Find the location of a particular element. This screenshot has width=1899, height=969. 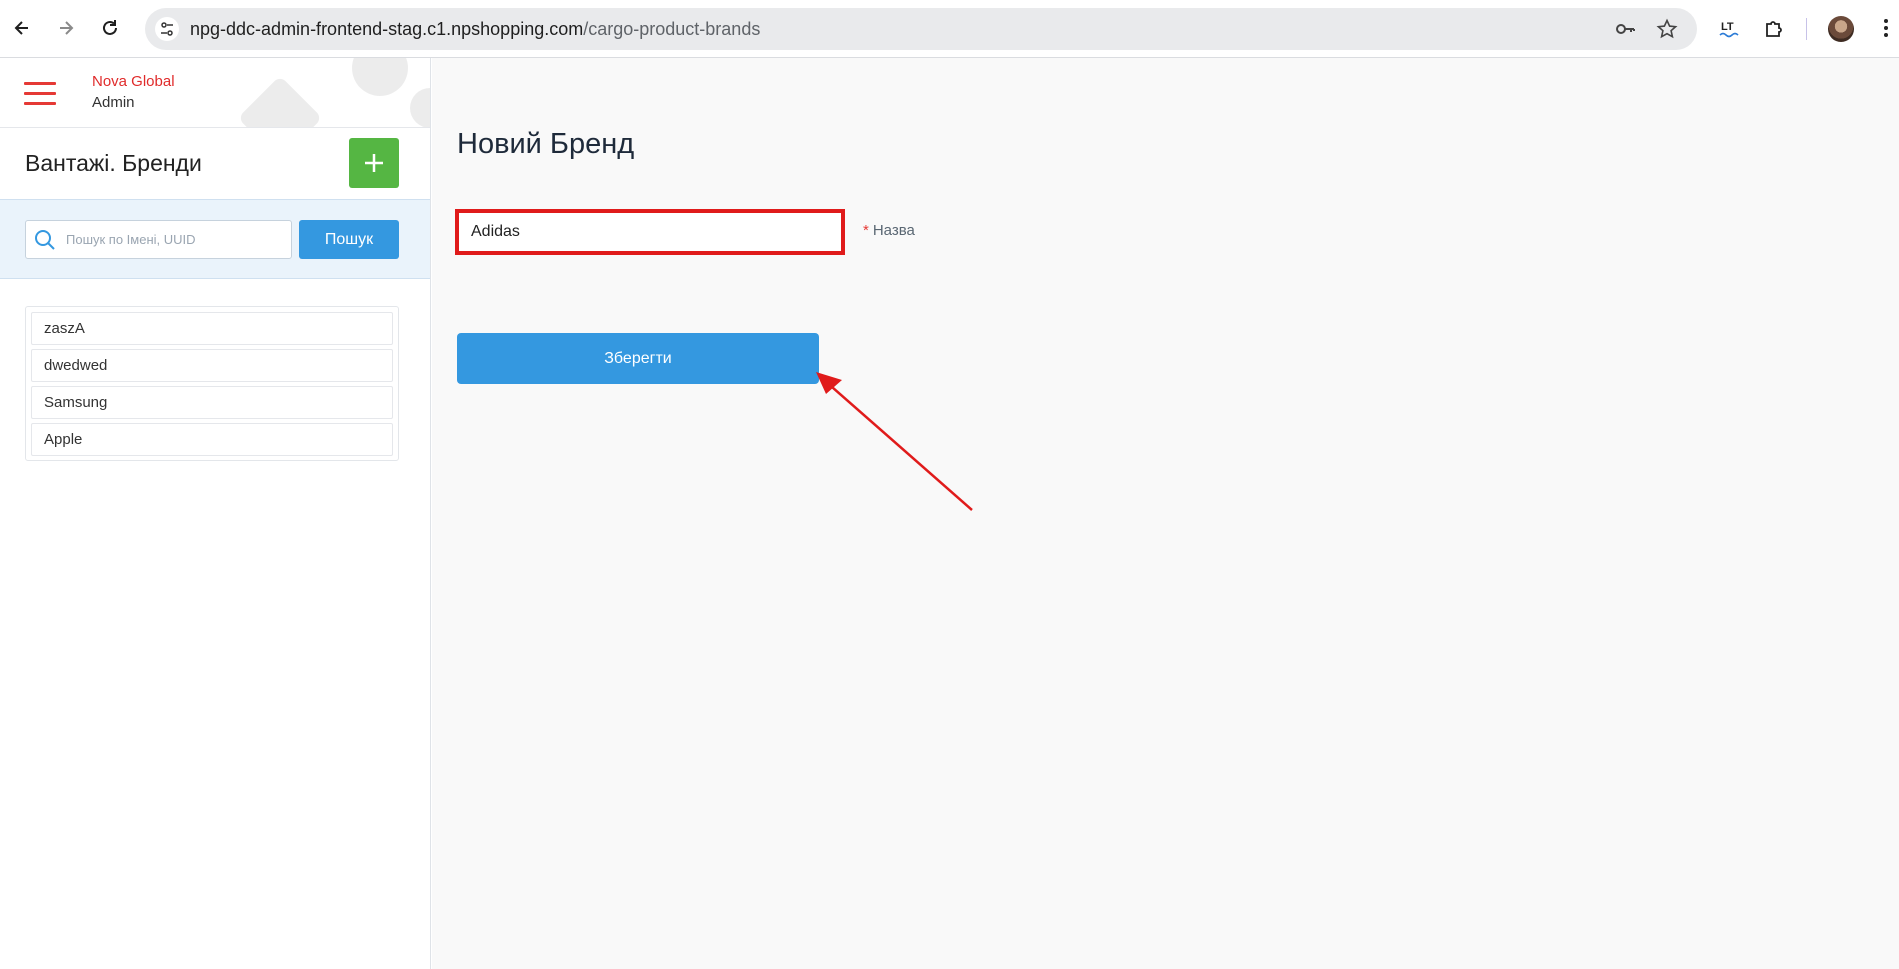

back-button is located at coordinates (22, 28).